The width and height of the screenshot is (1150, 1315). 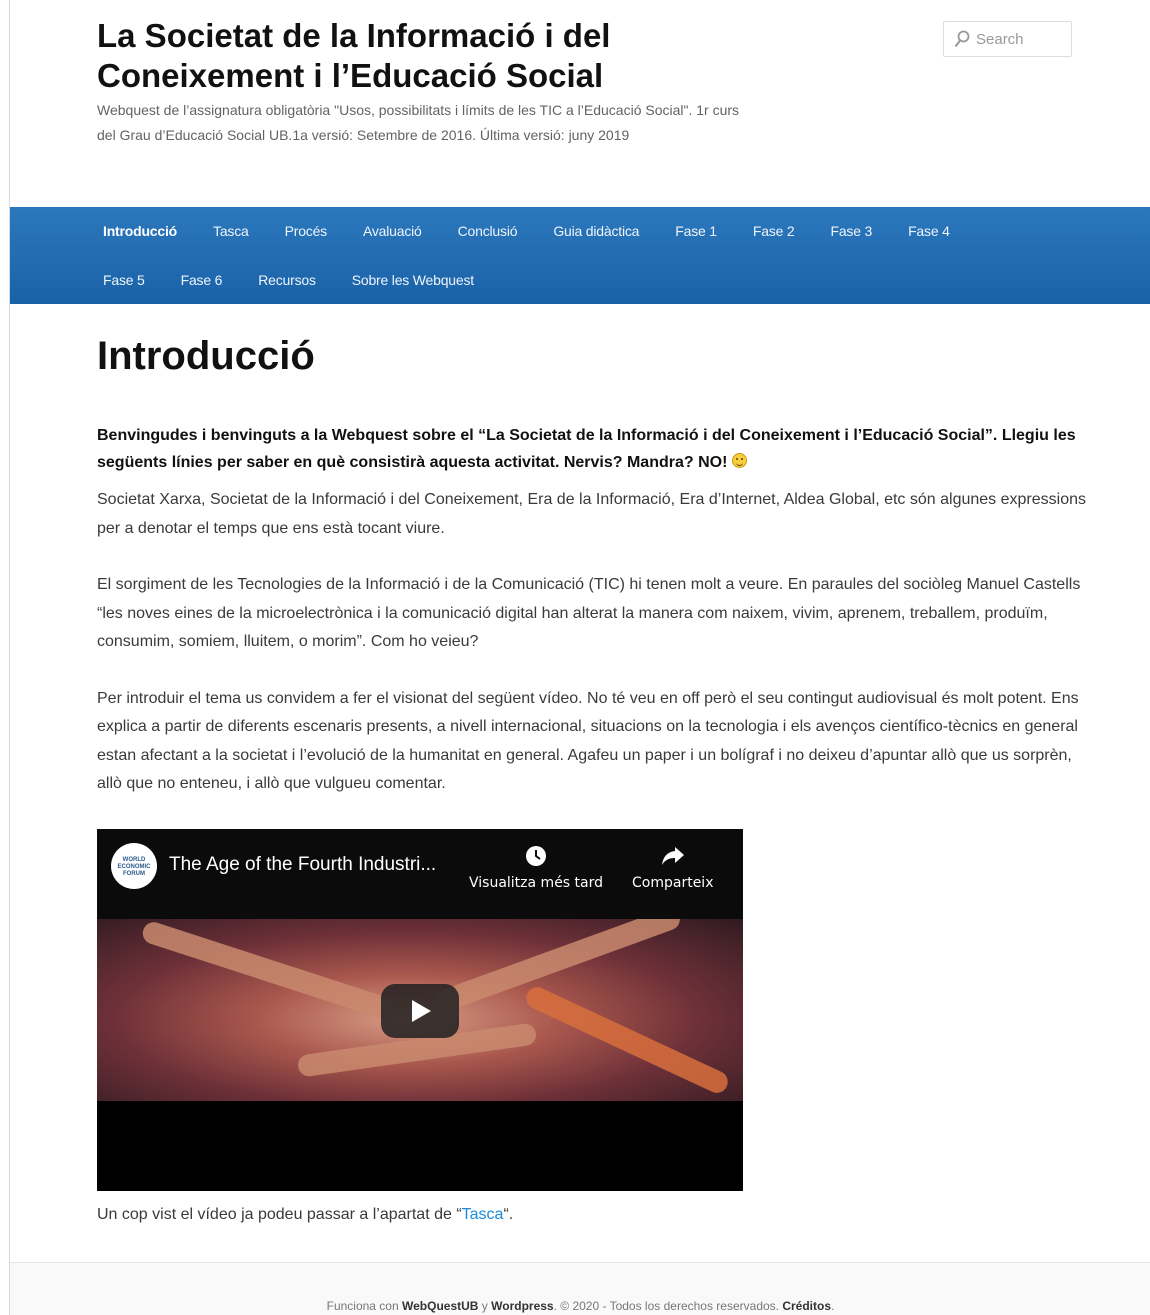 What do you see at coordinates (806, 1306) in the screenshot?
I see `credits-link: Créditos` at bounding box center [806, 1306].